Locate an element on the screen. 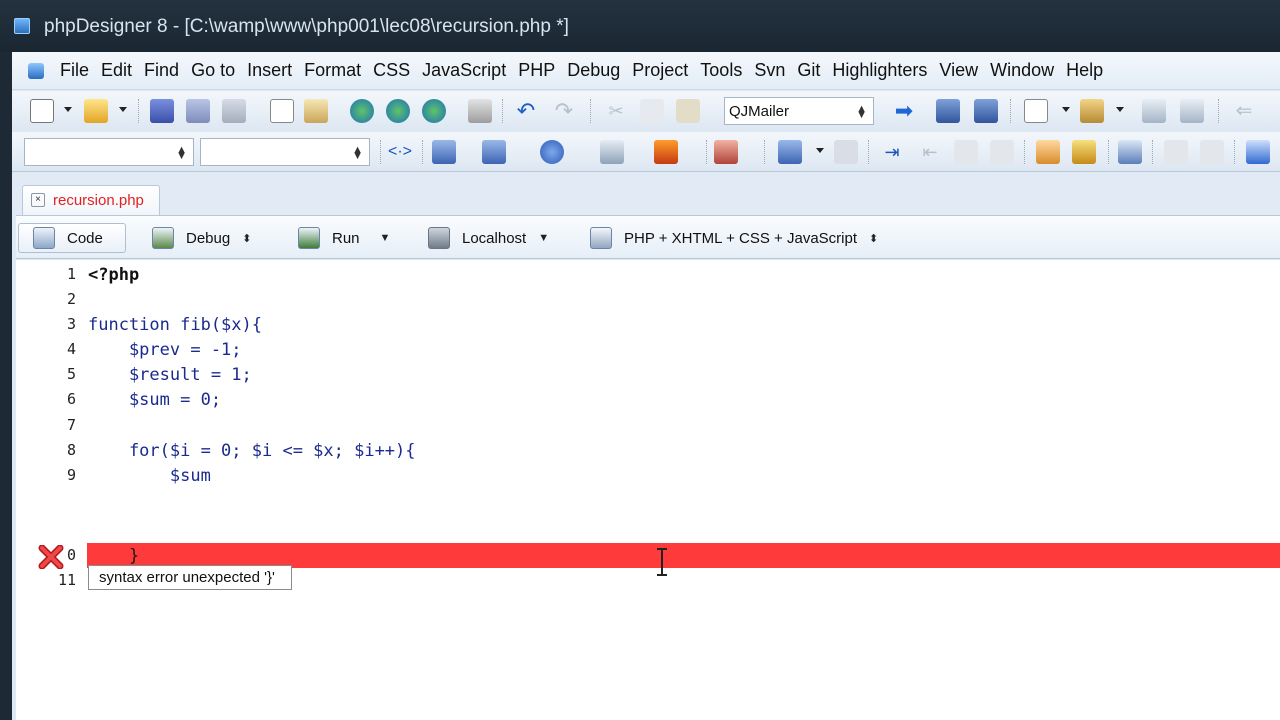 The image size is (1280, 720). function-select: ▲ ▼ is located at coordinates (285, 152).